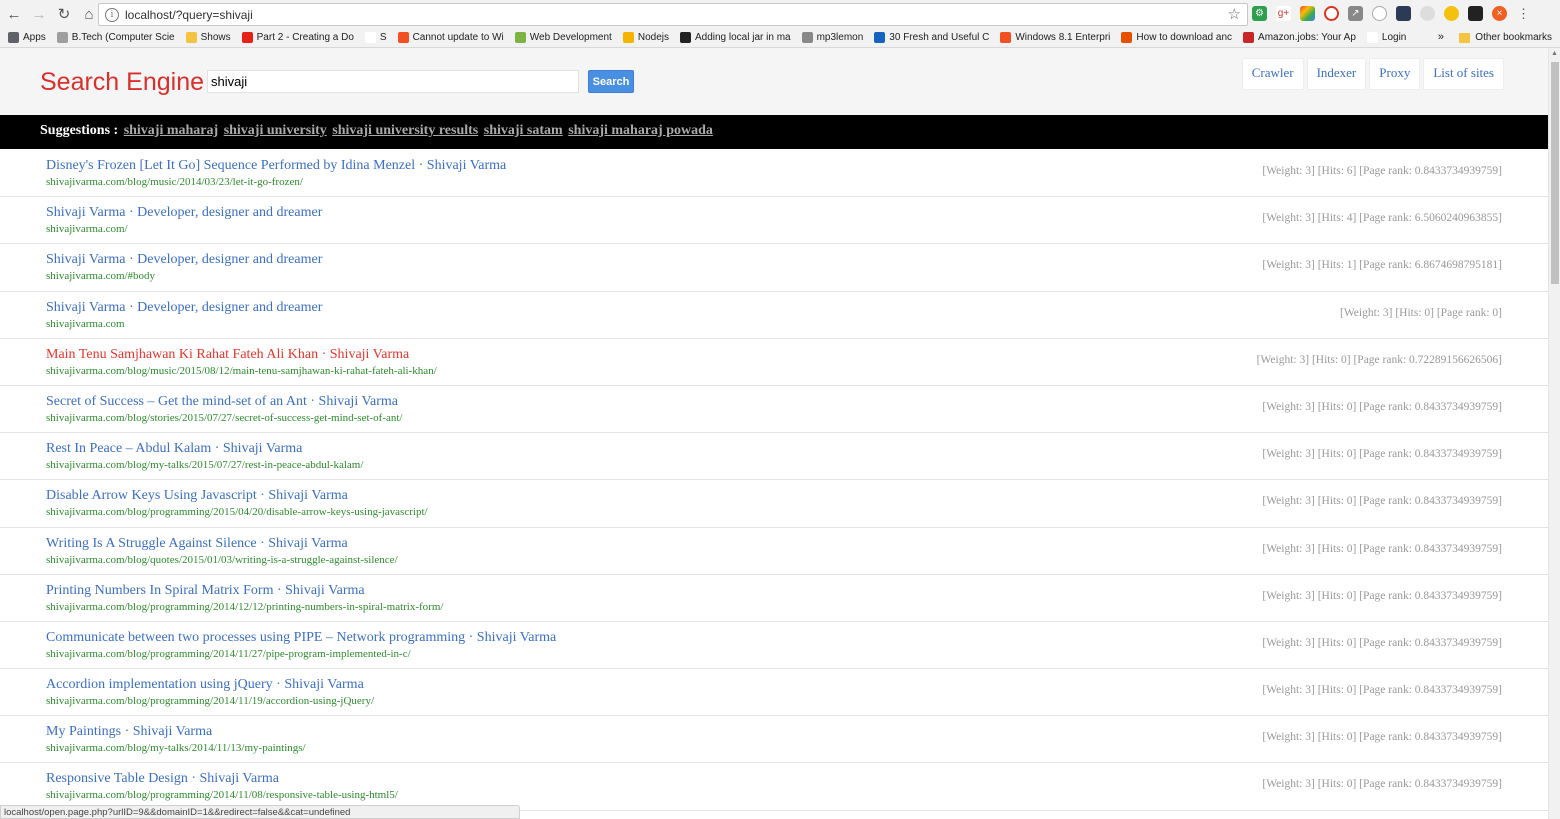 The image size is (1560, 819). What do you see at coordinates (611, 81) in the screenshot?
I see `search-button: Search` at bounding box center [611, 81].